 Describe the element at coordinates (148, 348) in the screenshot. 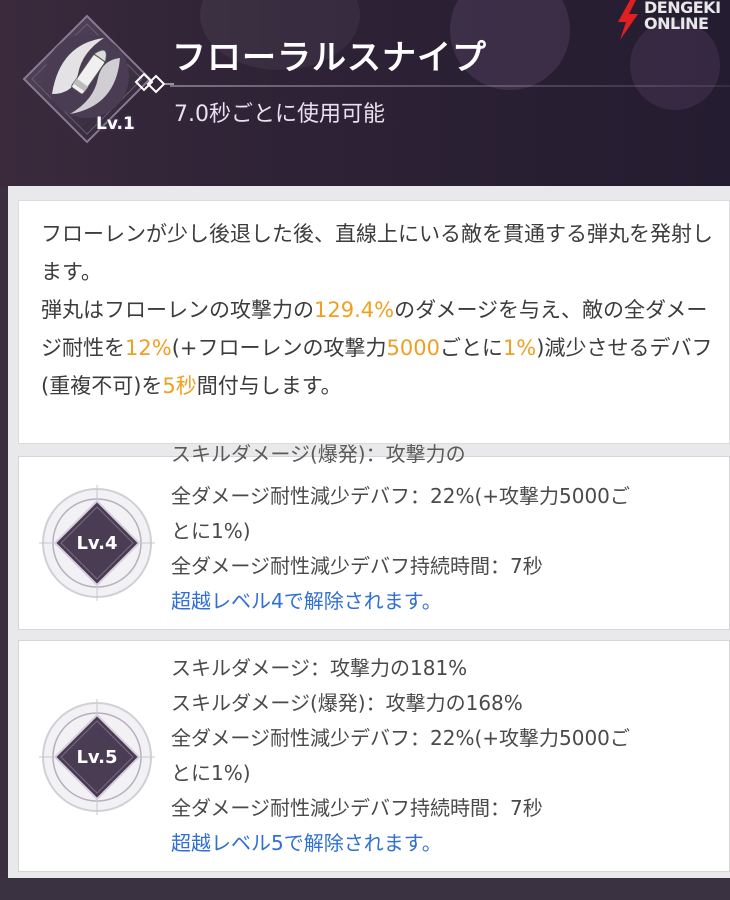

I see `highlight-value: 12%` at that location.